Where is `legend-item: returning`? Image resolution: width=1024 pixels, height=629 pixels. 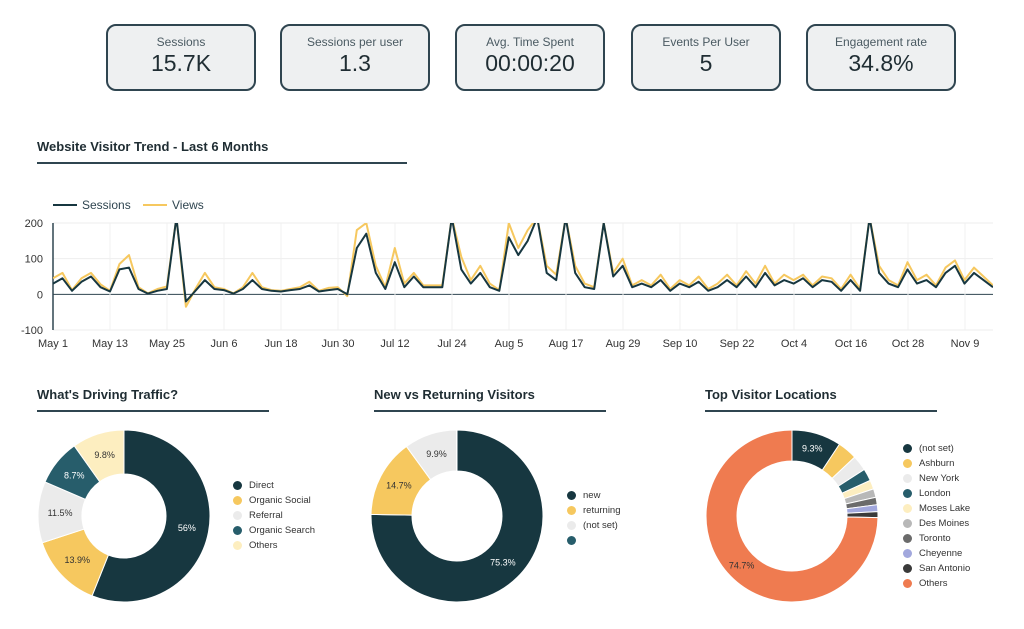
legend-item: returning is located at coordinates (594, 510).